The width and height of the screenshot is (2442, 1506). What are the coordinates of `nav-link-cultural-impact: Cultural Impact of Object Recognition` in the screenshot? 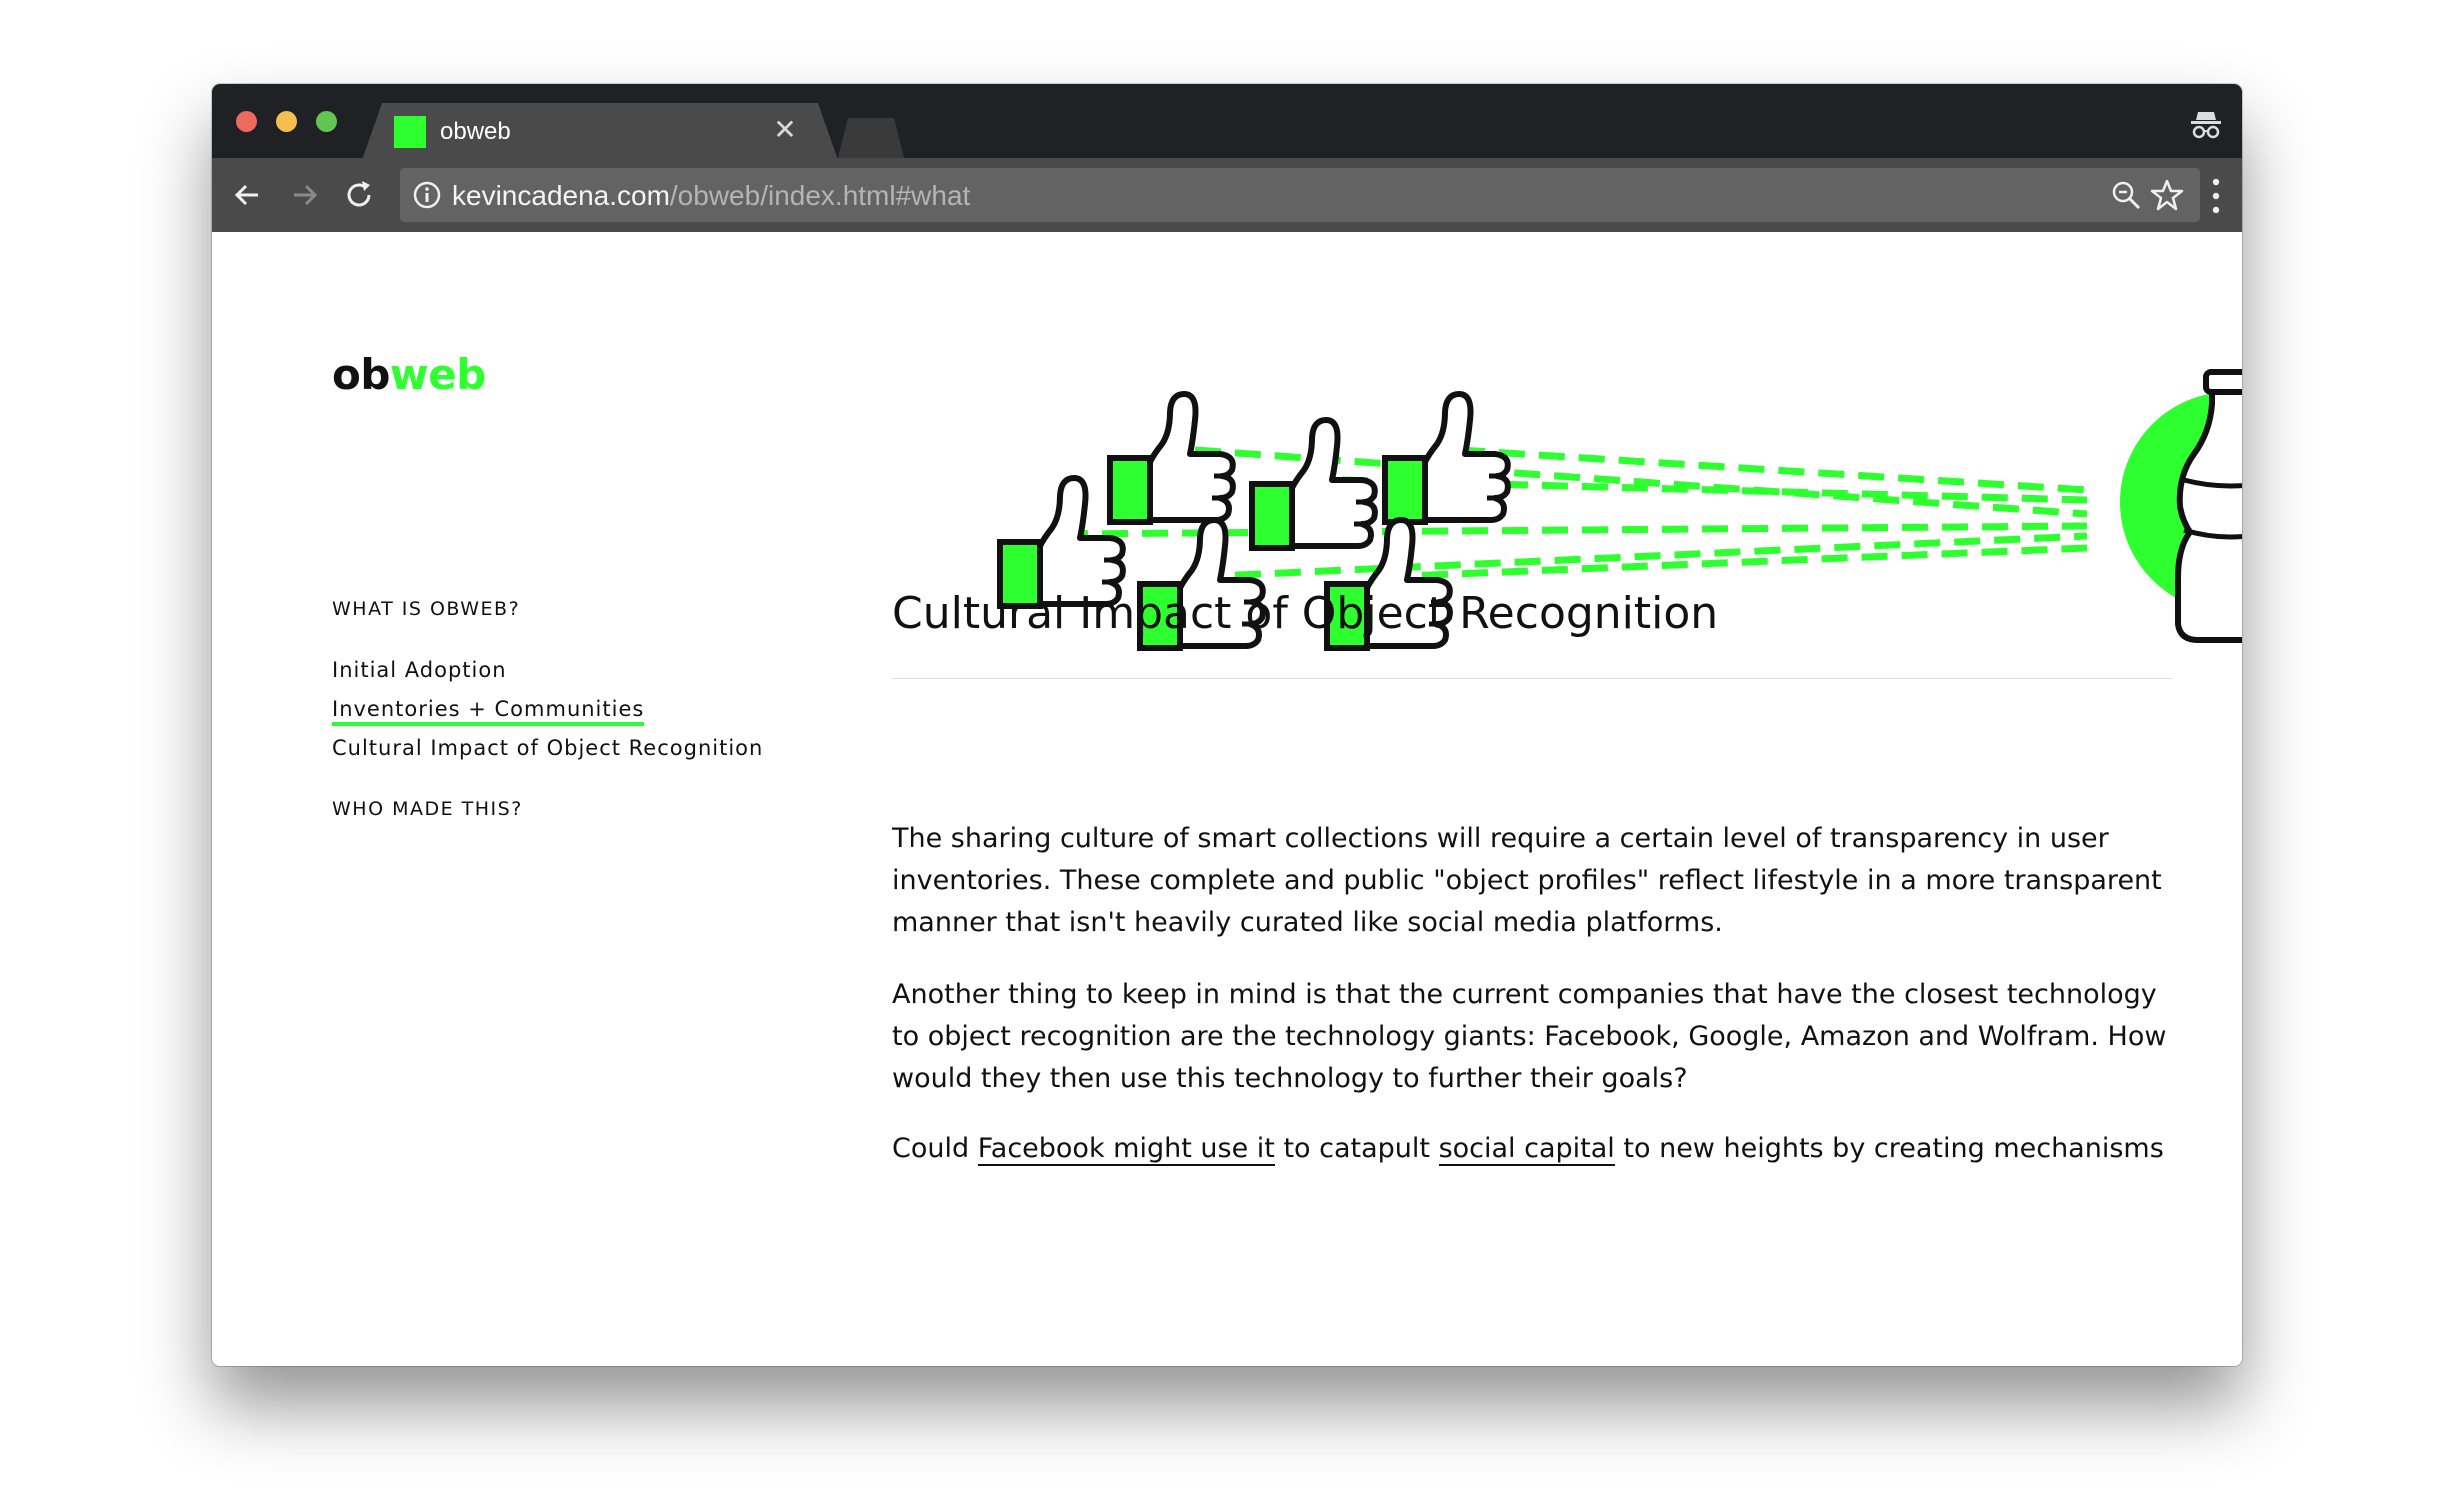 It's located at (547, 748).